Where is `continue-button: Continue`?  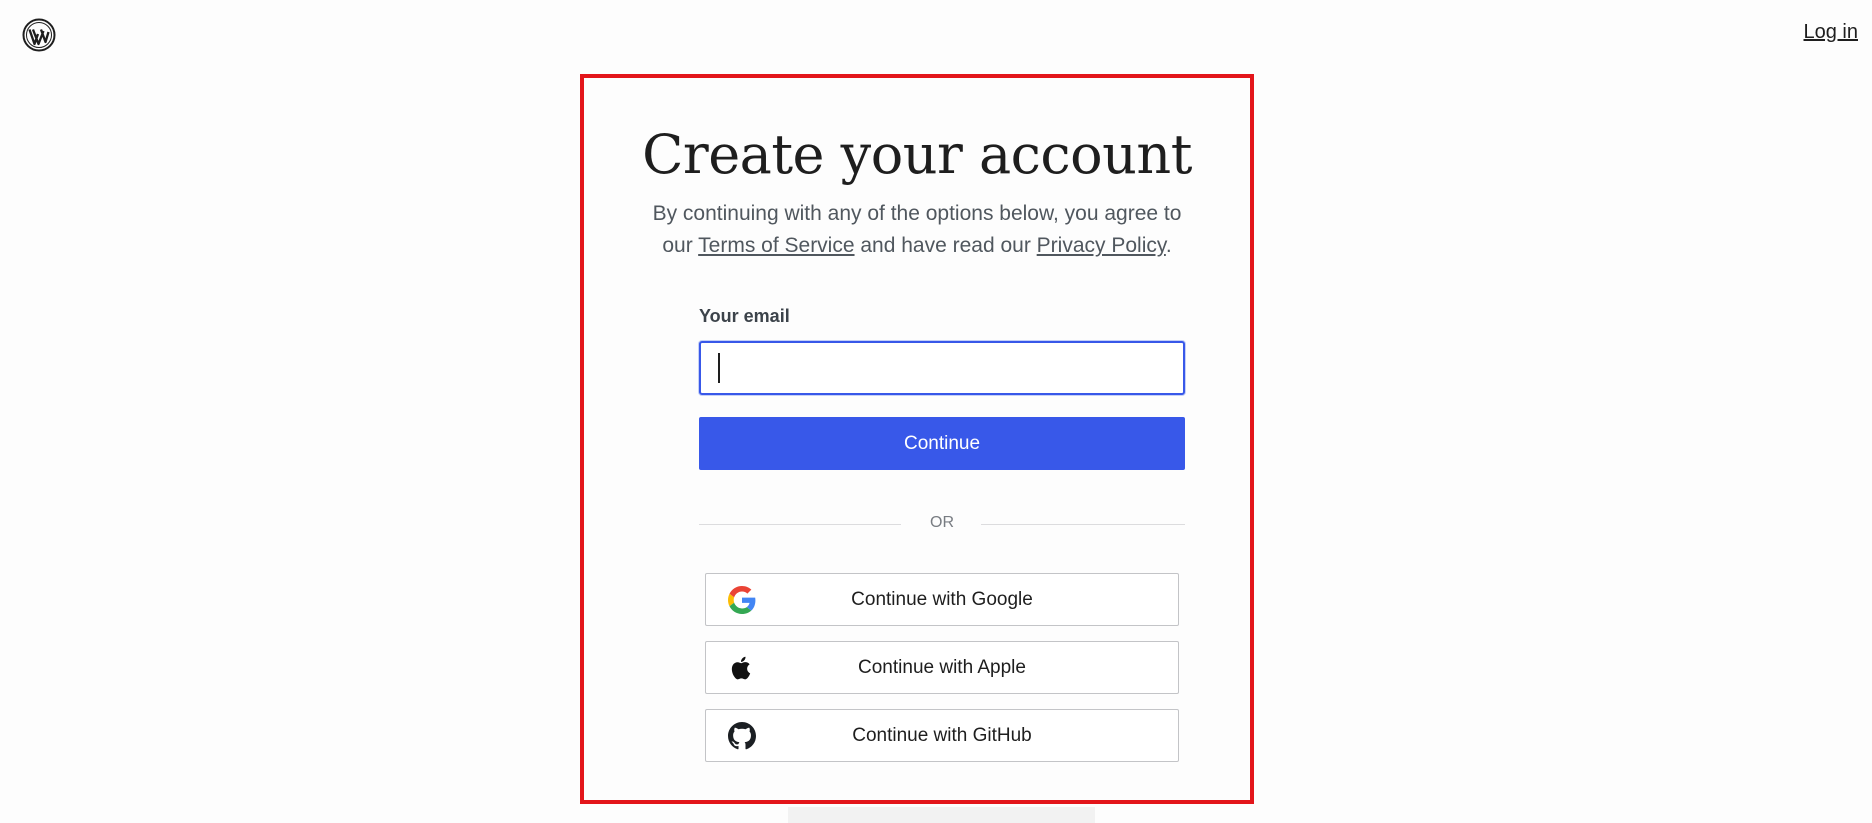
continue-button: Continue is located at coordinates (942, 443).